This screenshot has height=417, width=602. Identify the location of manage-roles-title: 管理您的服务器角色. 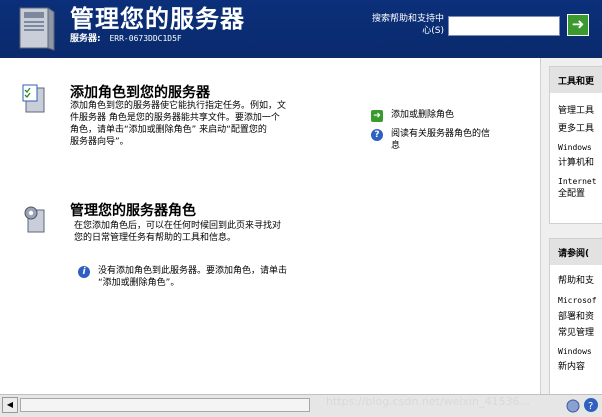
(133, 211).